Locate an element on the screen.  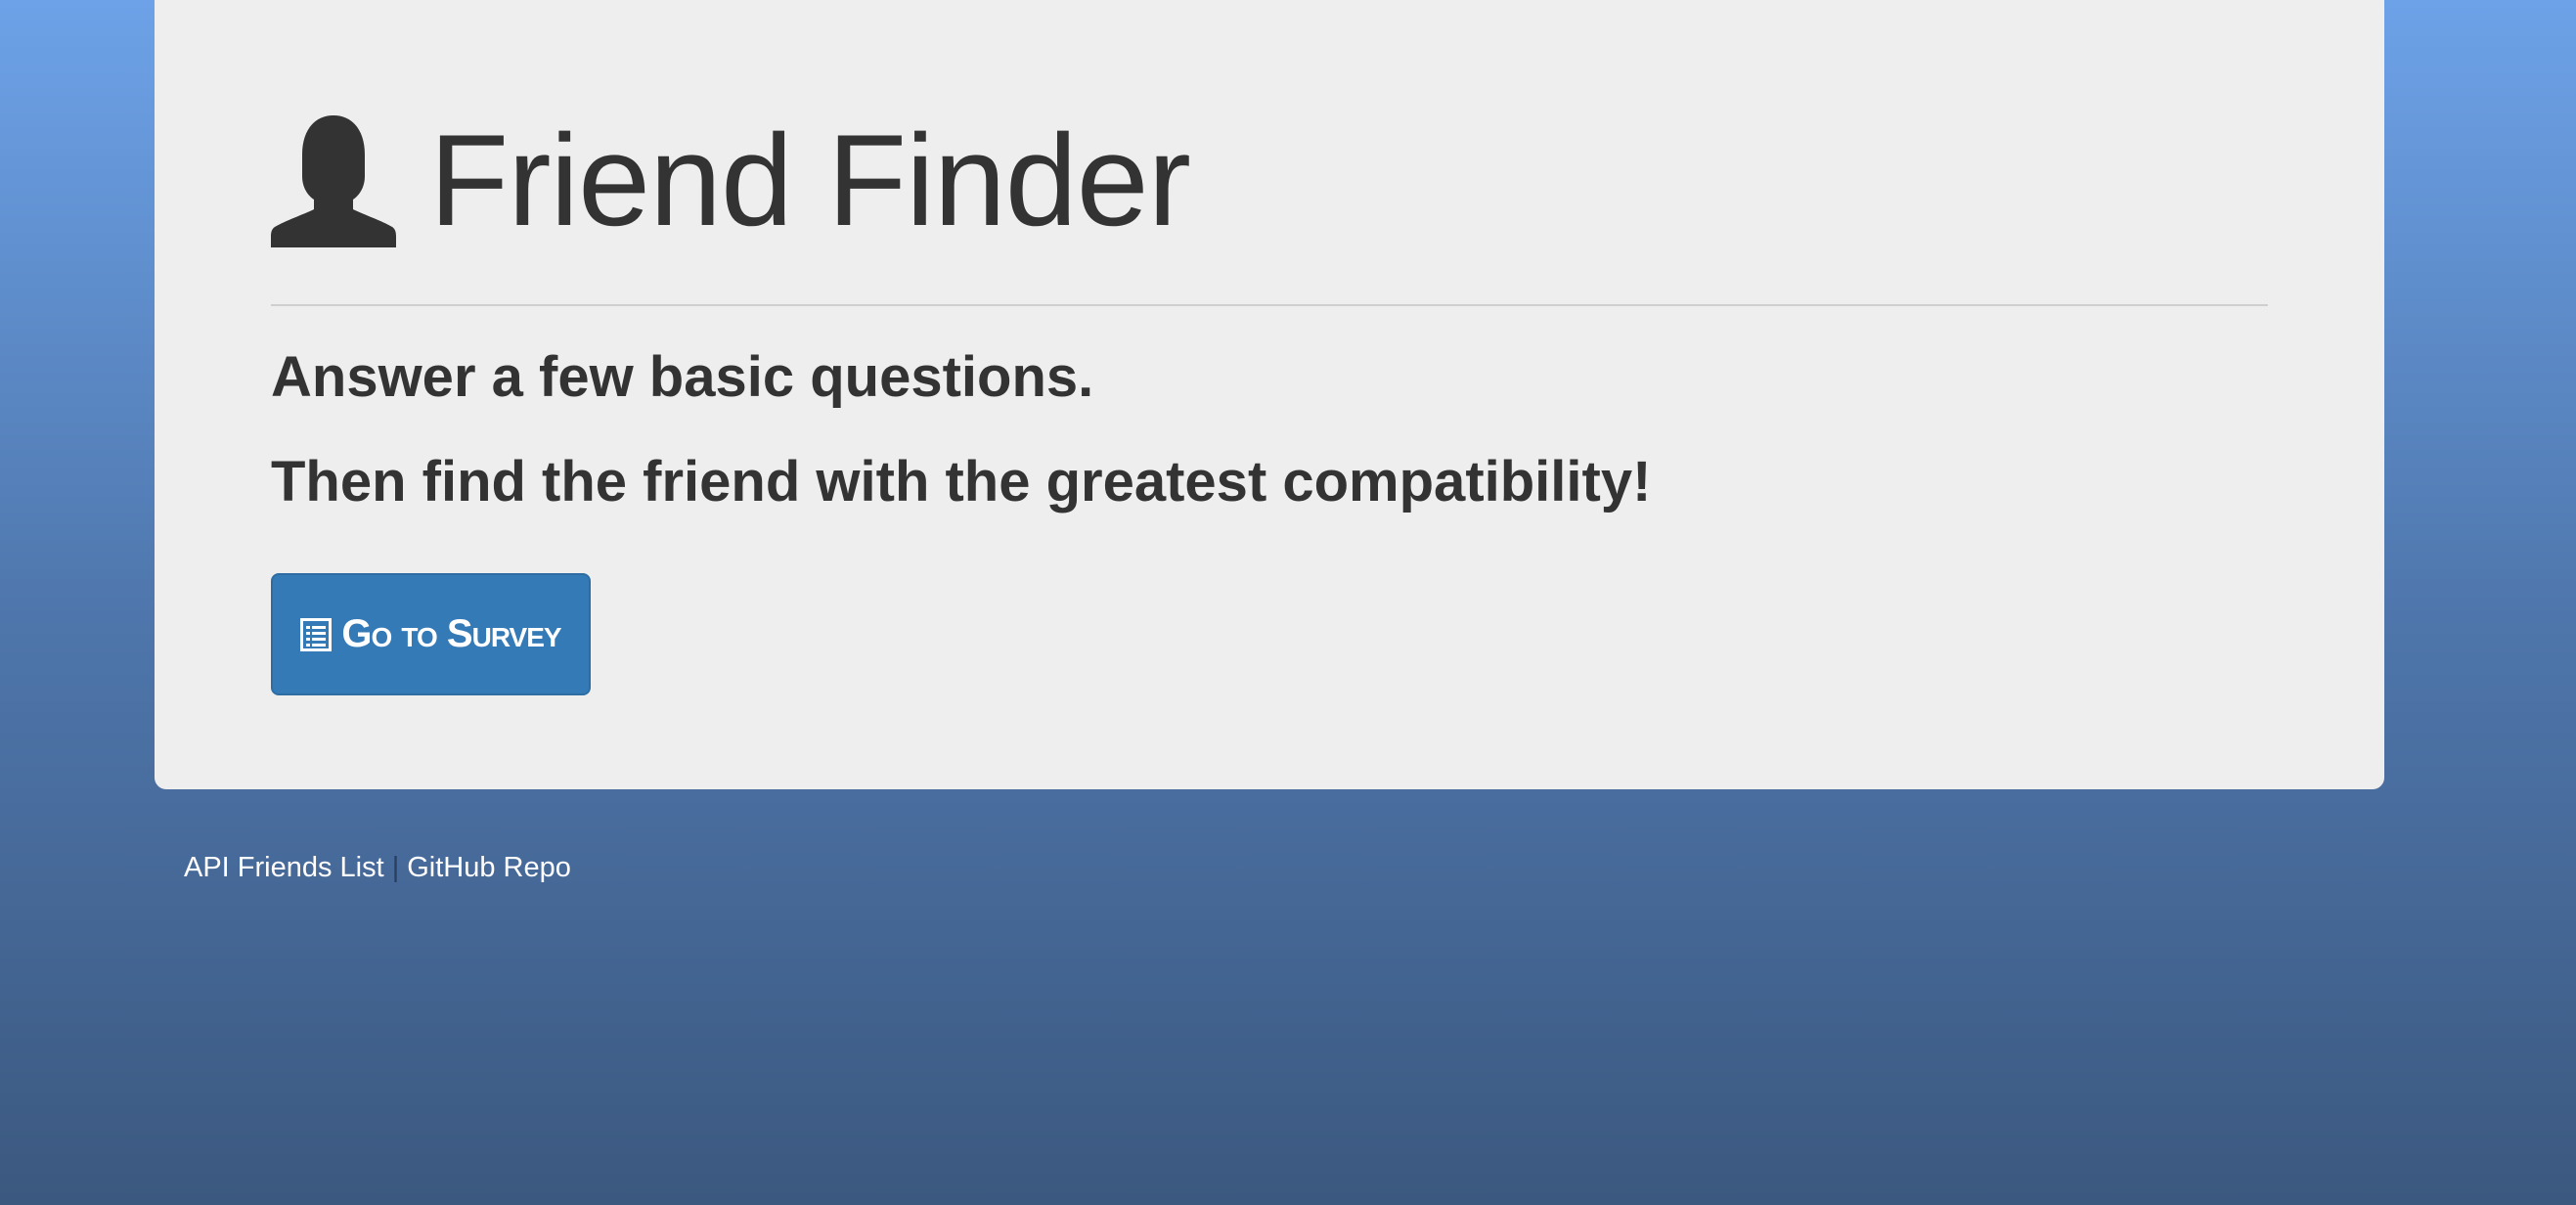
github-repo-link: GitHub Repo is located at coordinates (489, 868).